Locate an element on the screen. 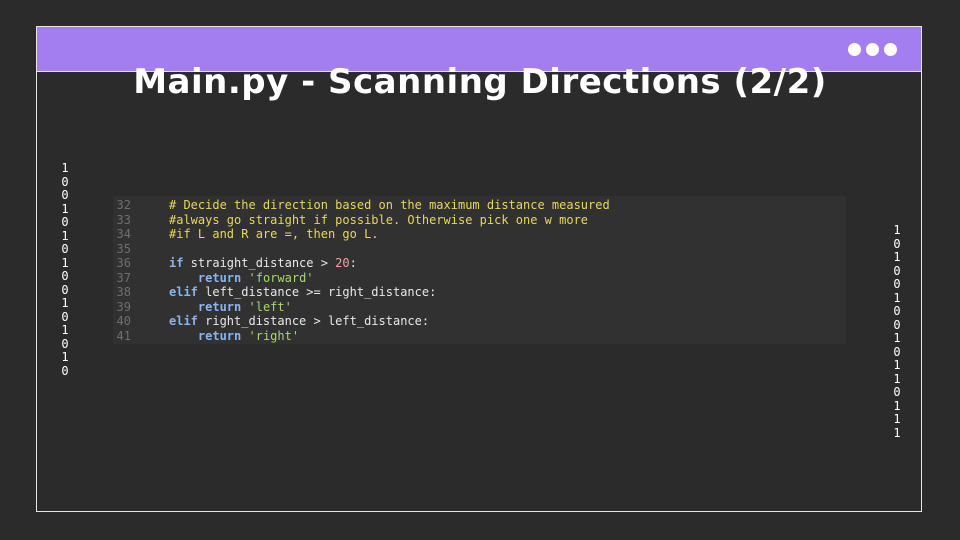 The image size is (960, 540). line-number: 39 is located at coordinates (123, 306).